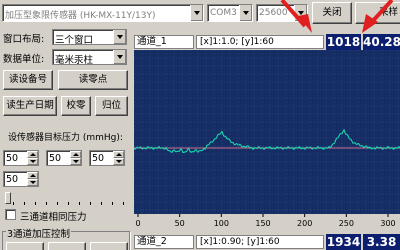 The height and width of the screenshot is (250, 400). What do you see at coordinates (53, 217) in the screenshot?
I see `same-pressure-label: 三通道相同压力` at bounding box center [53, 217].